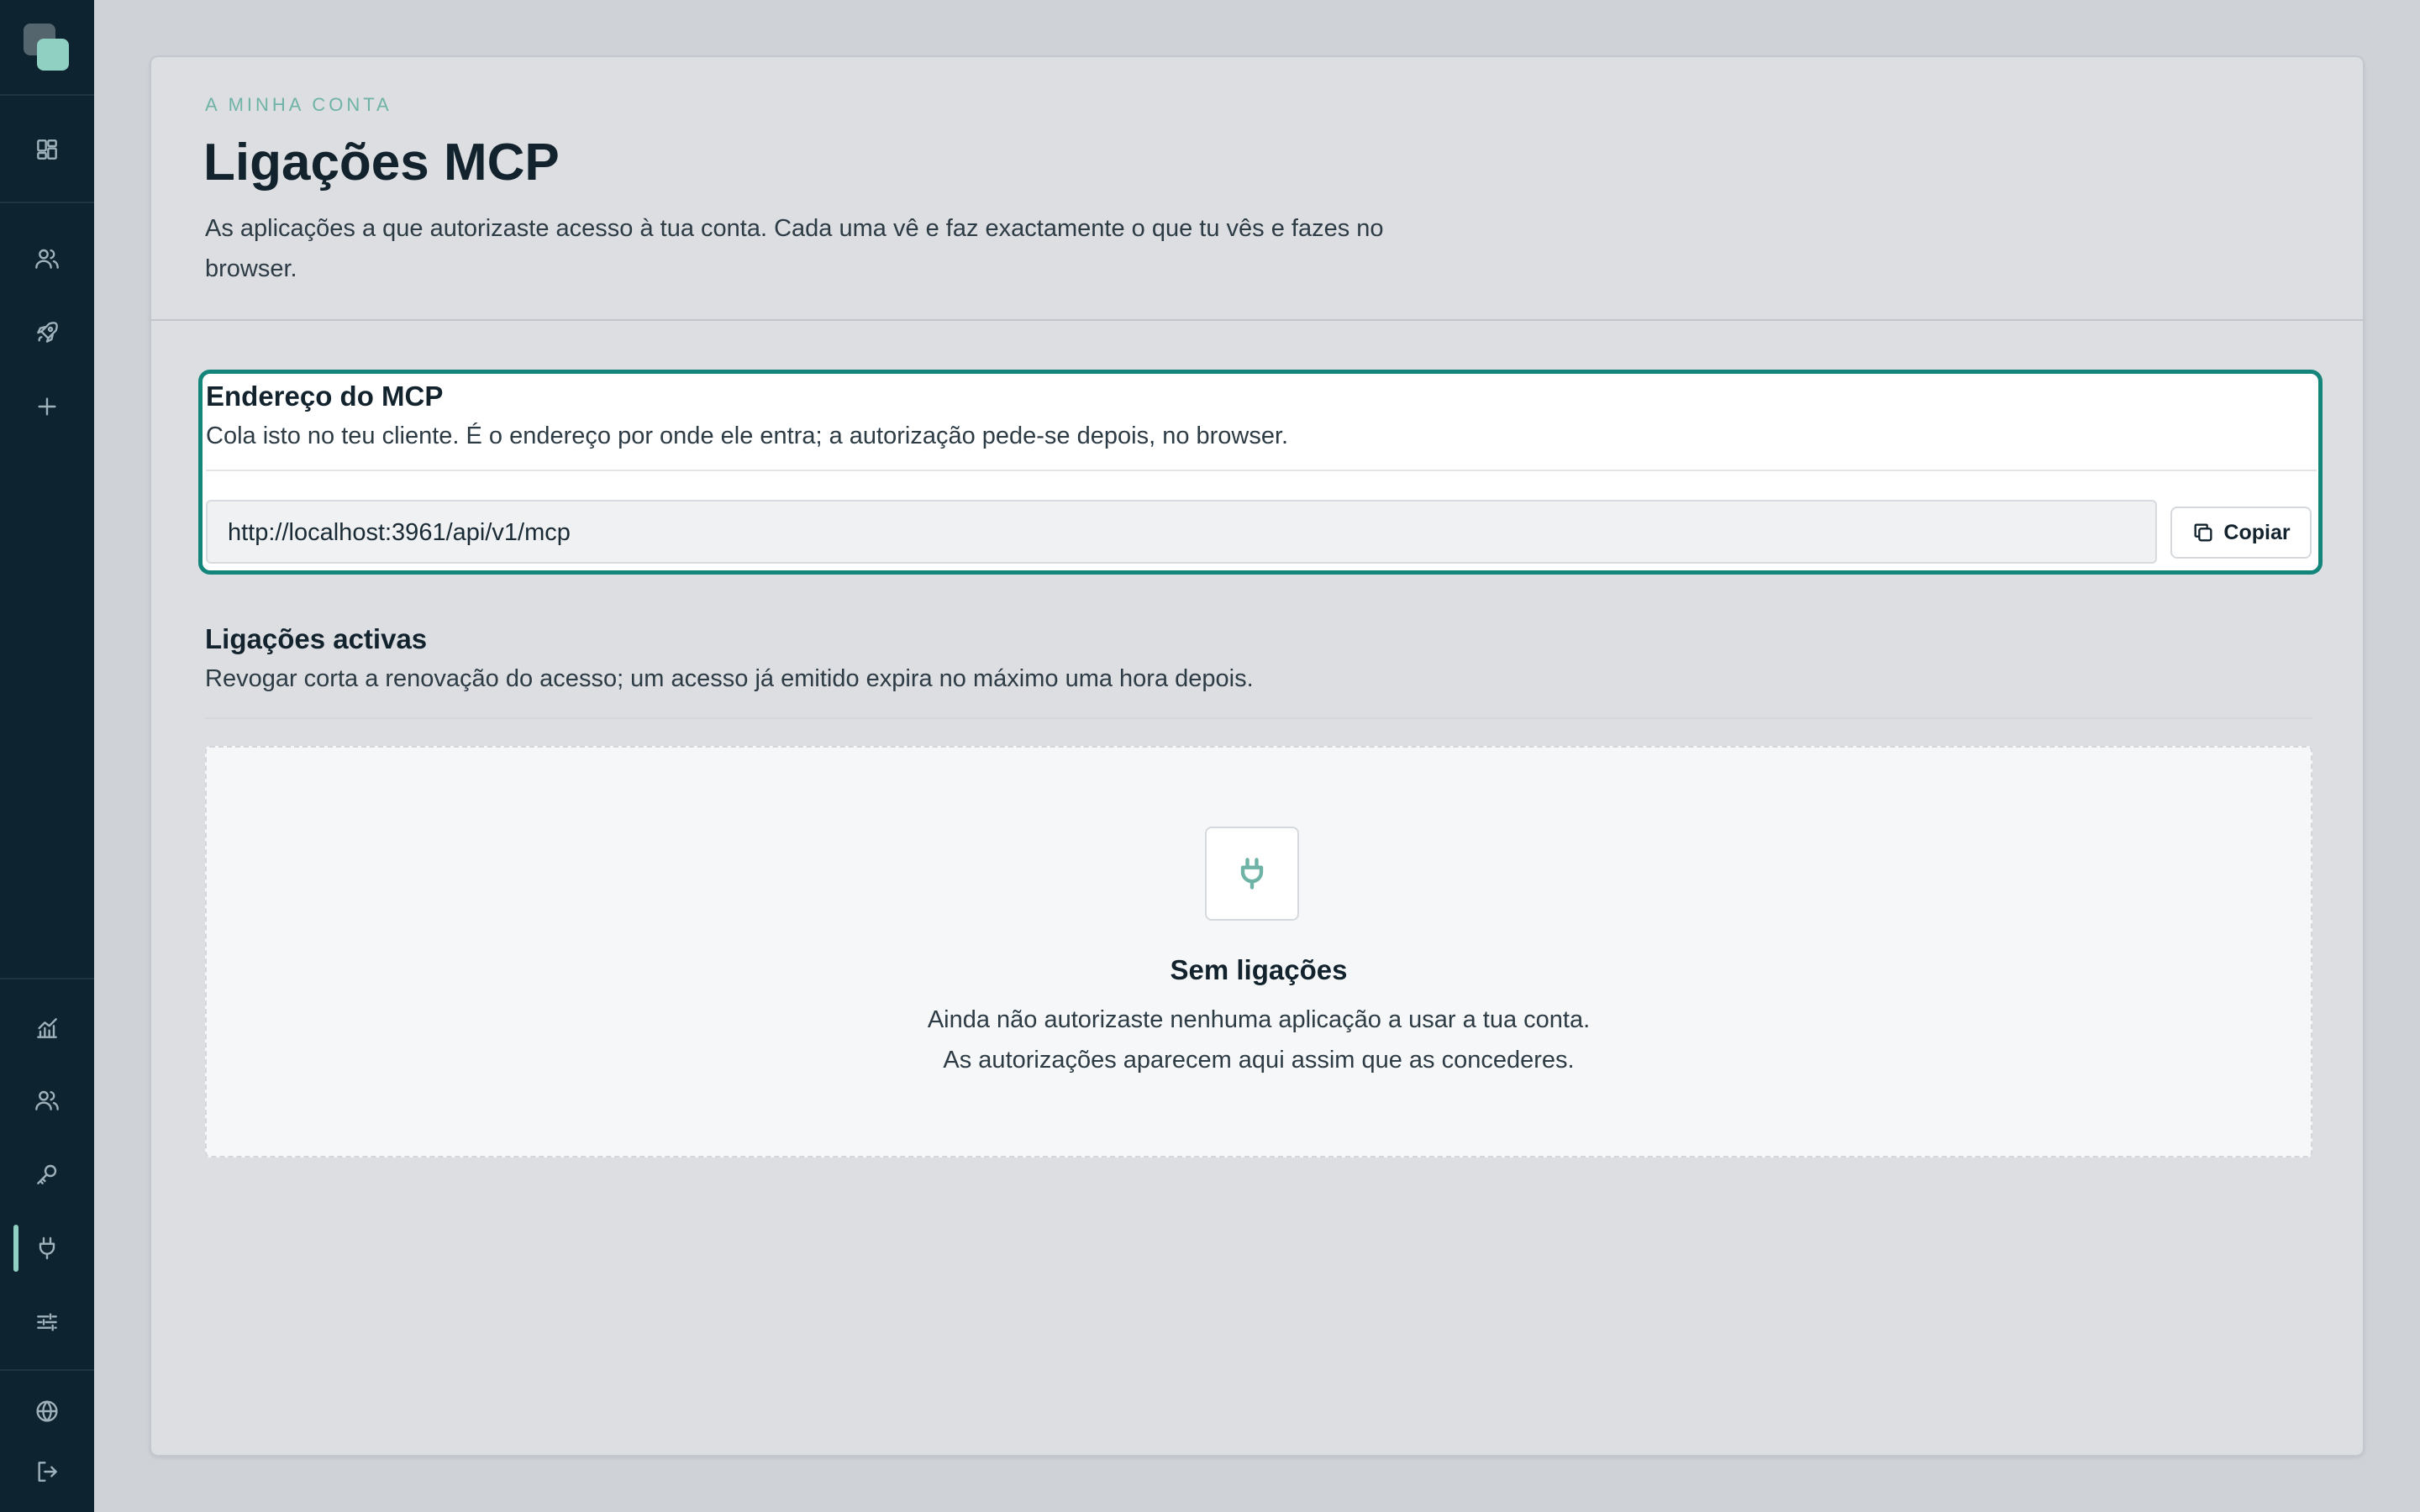 The image size is (2420, 1512). Describe the element at coordinates (382, 163) in the screenshot. I see `page-title: Ligações MCP` at that location.